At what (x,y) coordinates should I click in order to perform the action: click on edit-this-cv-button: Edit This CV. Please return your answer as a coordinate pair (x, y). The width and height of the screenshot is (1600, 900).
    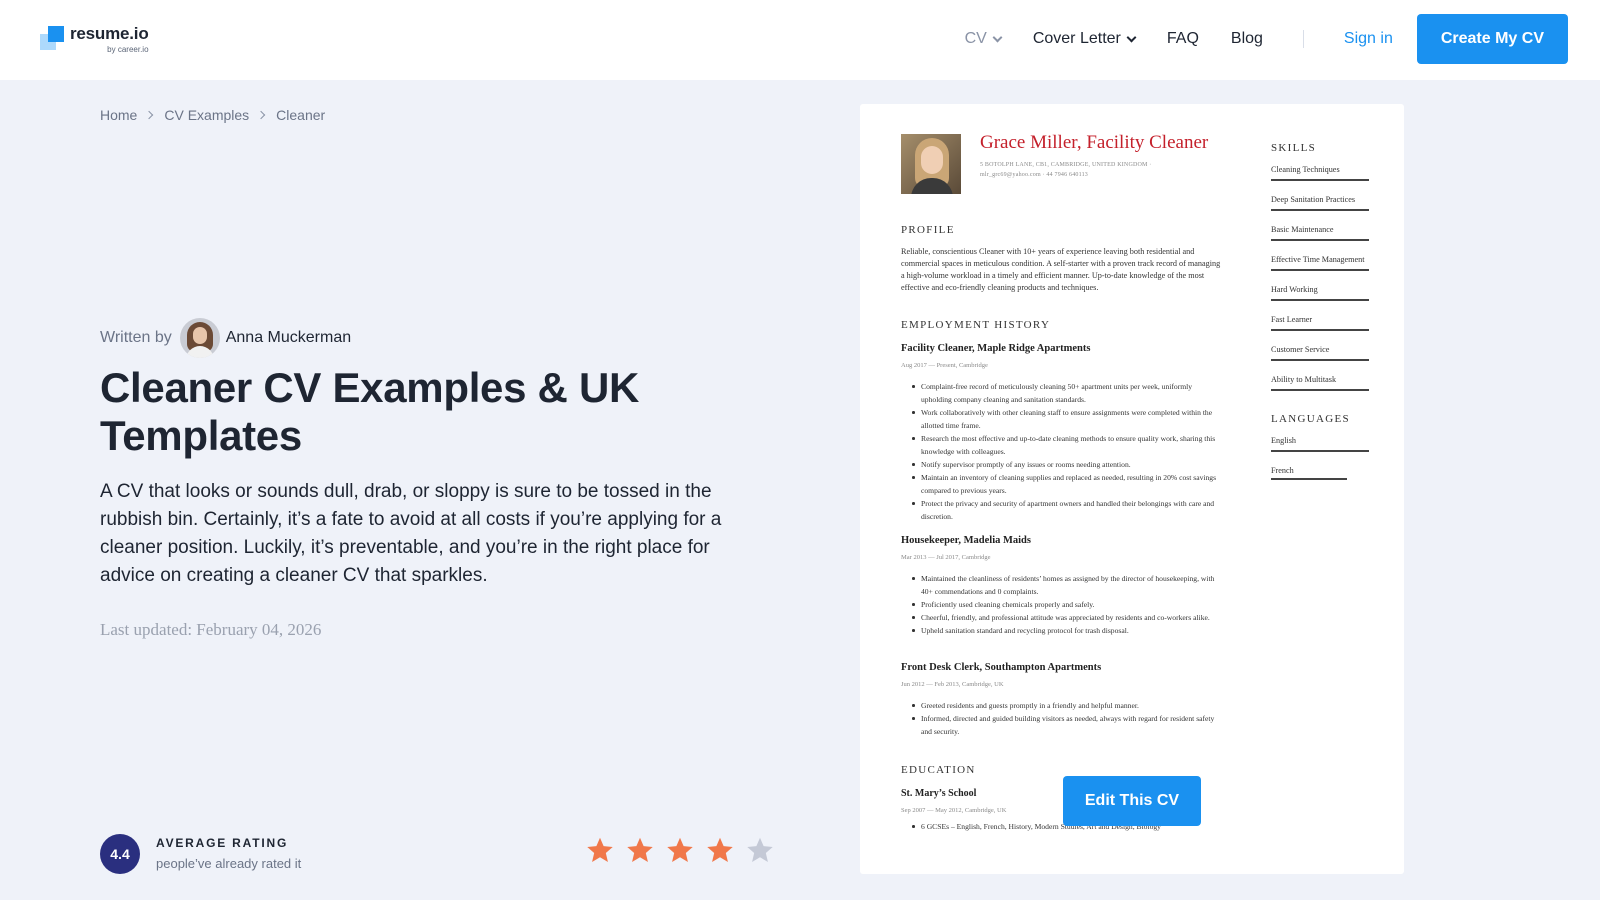
    Looking at the image, I should click on (1132, 801).